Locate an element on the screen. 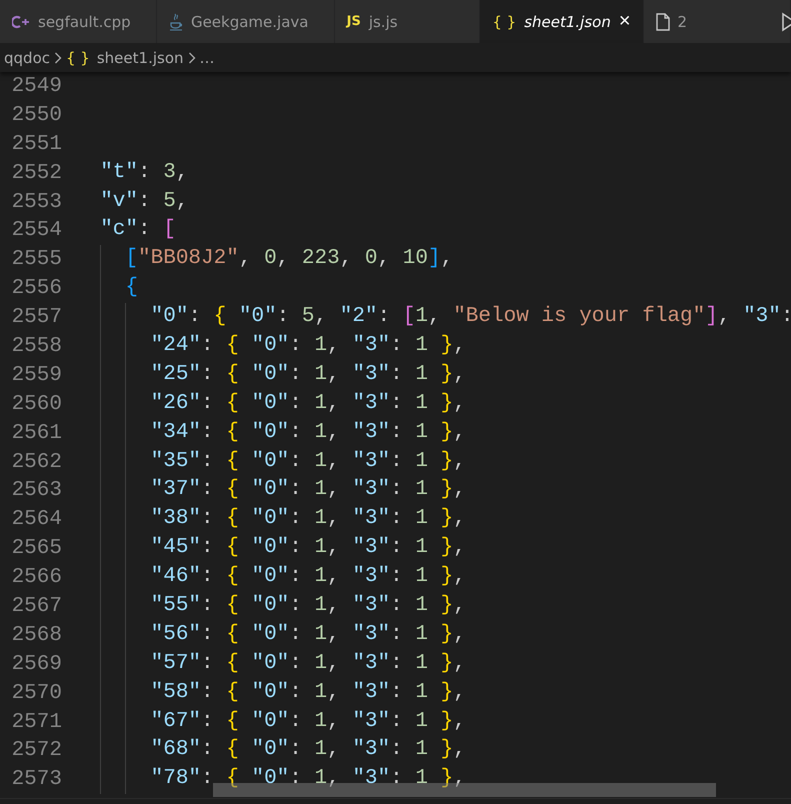 Image resolution: width=791 pixels, height=804 pixels. line-number: 2559 is located at coordinates (36, 375).